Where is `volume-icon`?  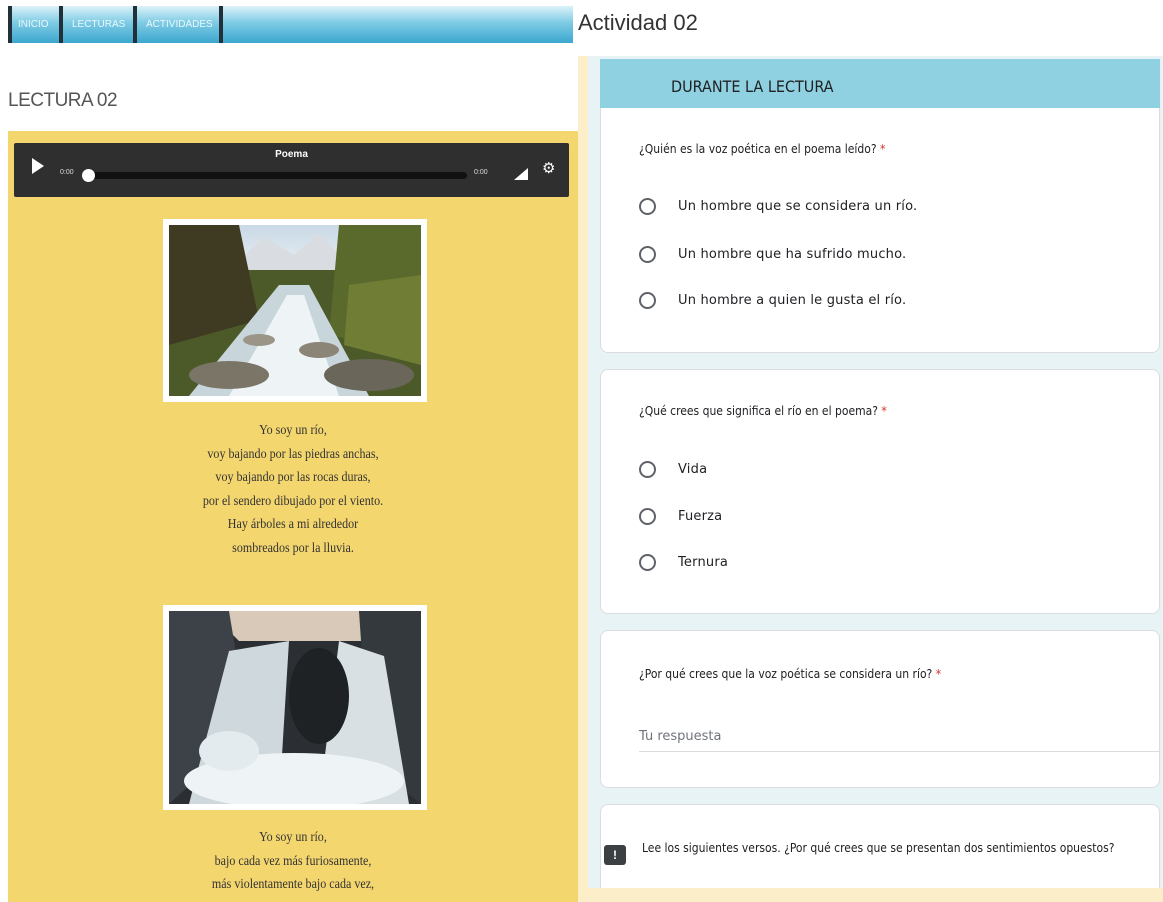 volume-icon is located at coordinates (521, 174).